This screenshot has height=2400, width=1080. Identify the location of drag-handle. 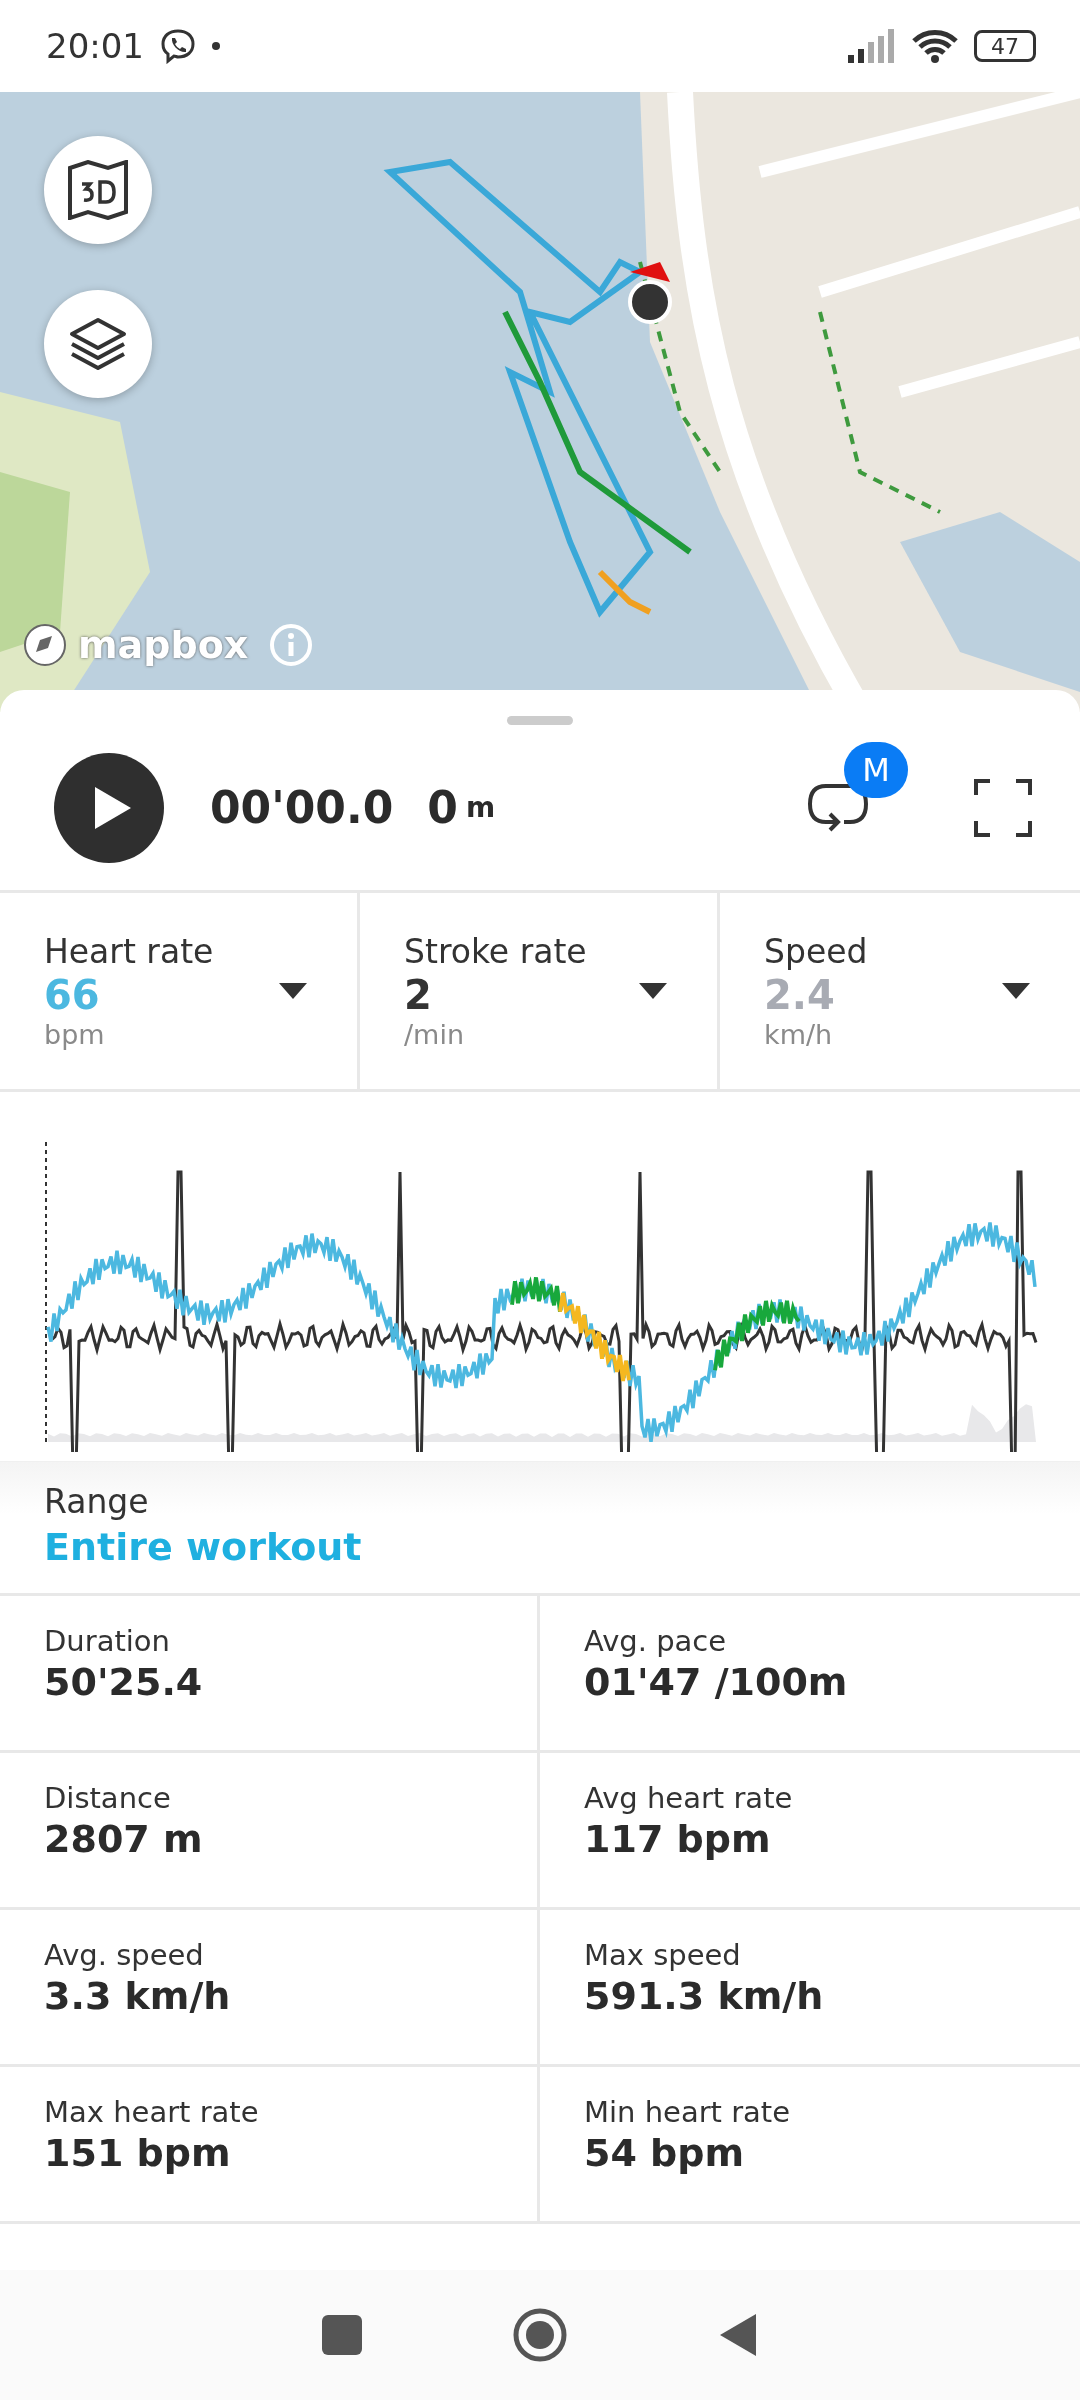
(540, 720).